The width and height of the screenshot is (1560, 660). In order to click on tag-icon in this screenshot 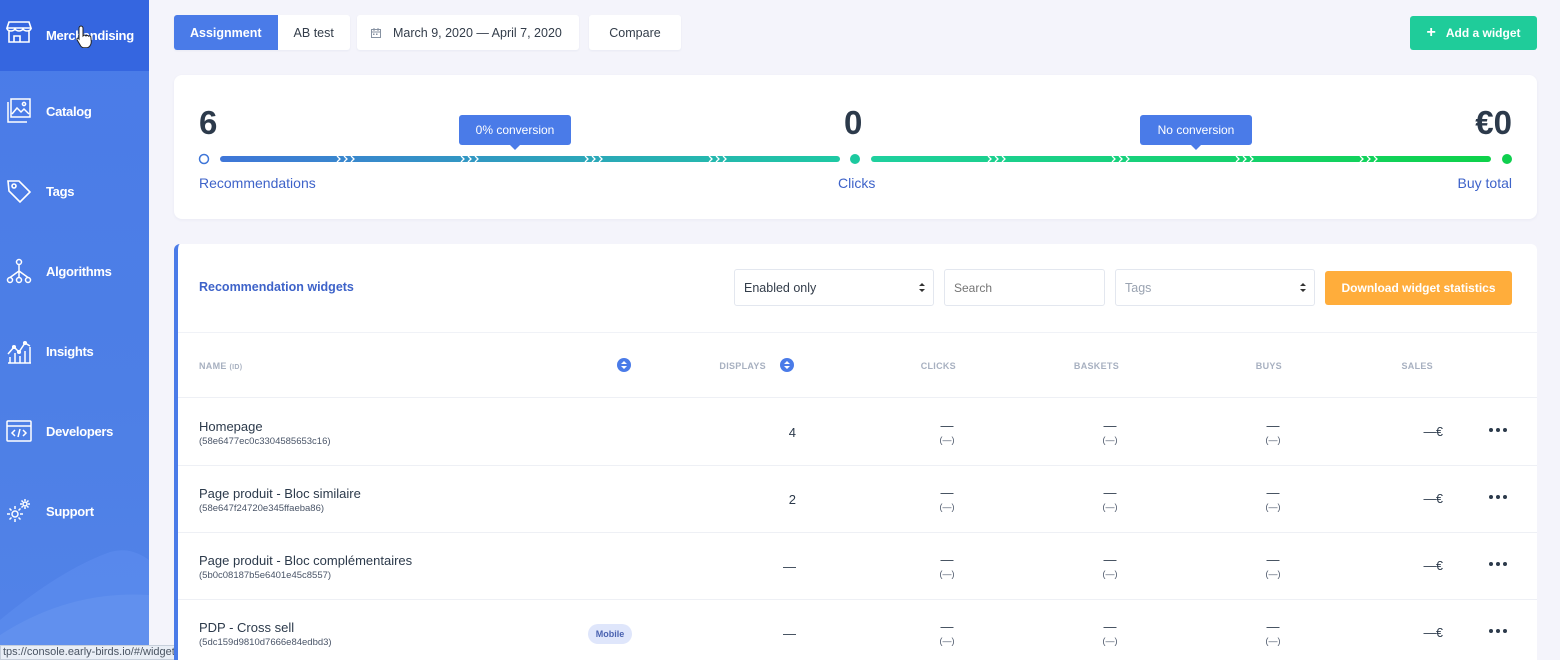, I will do `click(19, 192)`.